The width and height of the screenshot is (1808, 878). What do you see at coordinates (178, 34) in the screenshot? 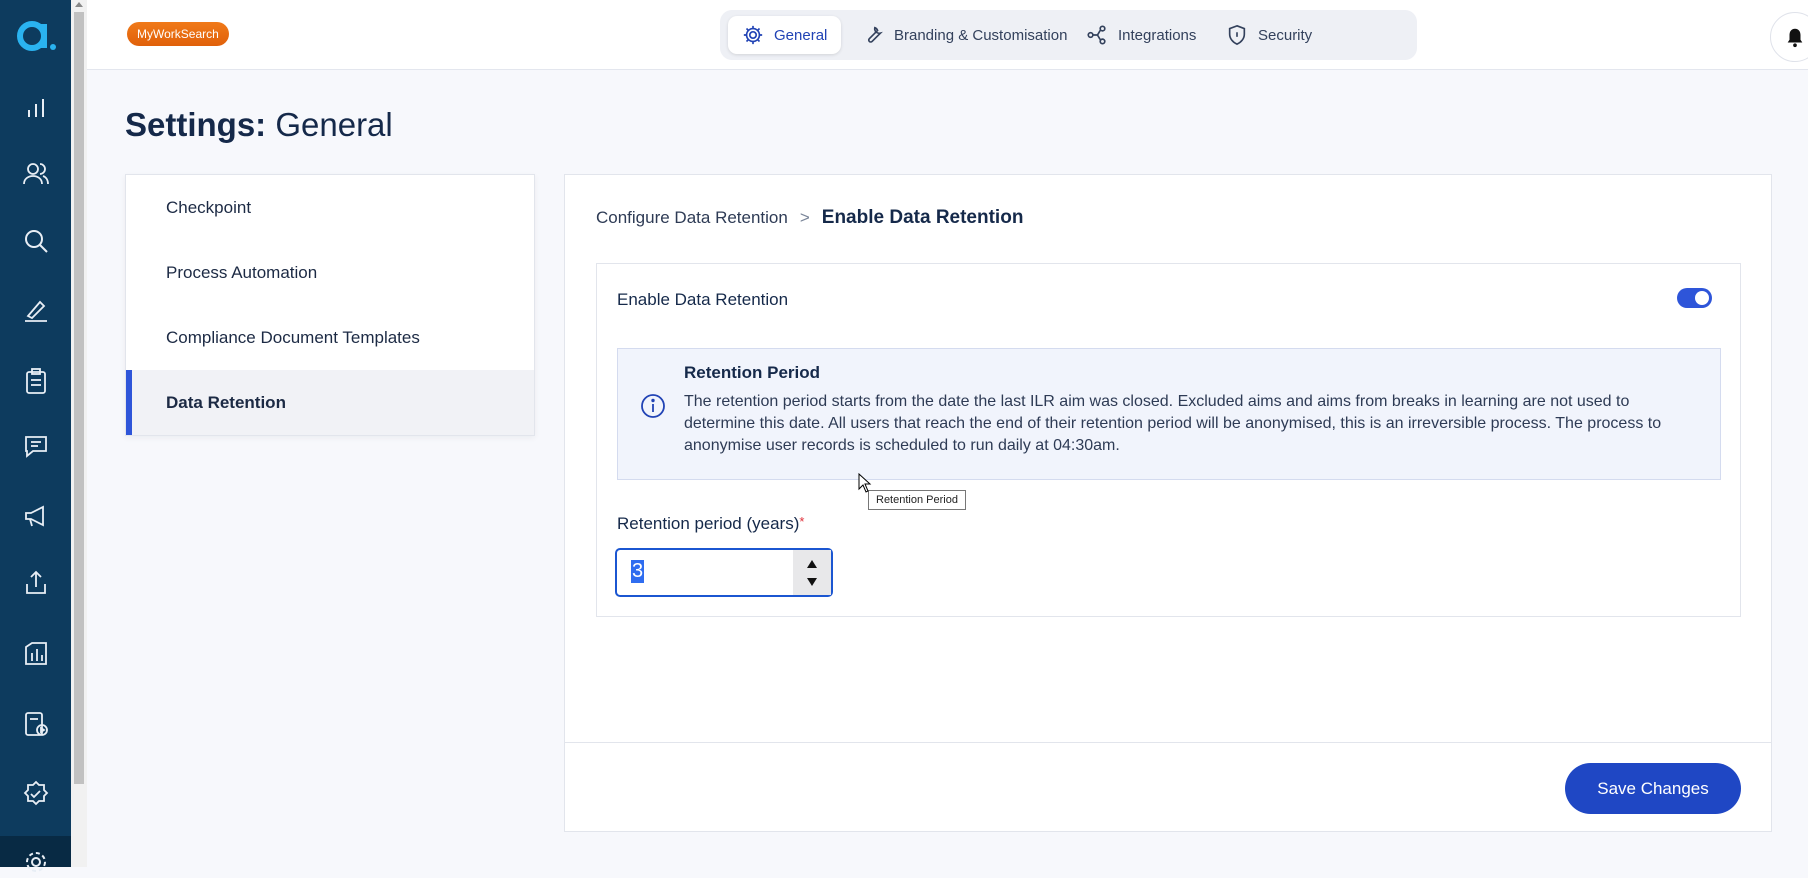
I see `brand-badge: MyWorkSearch` at bounding box center [178, 34].